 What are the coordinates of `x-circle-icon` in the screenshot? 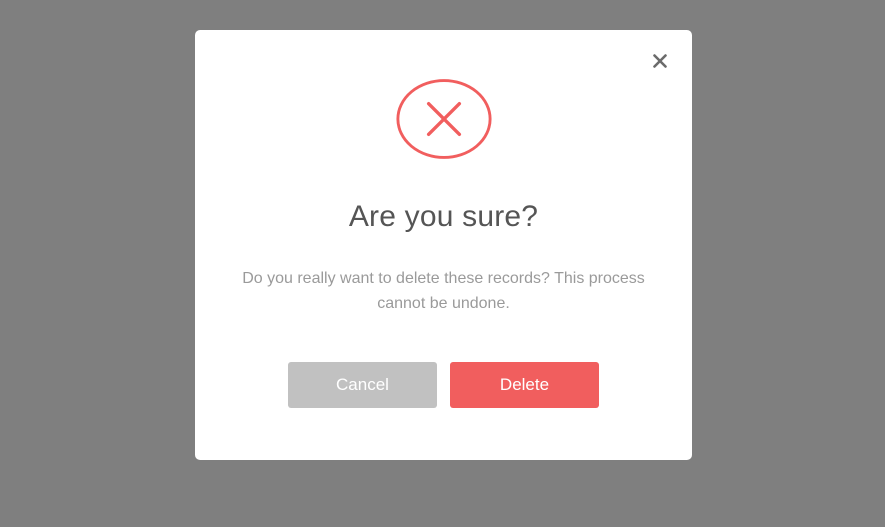 It's located at (443, 119).